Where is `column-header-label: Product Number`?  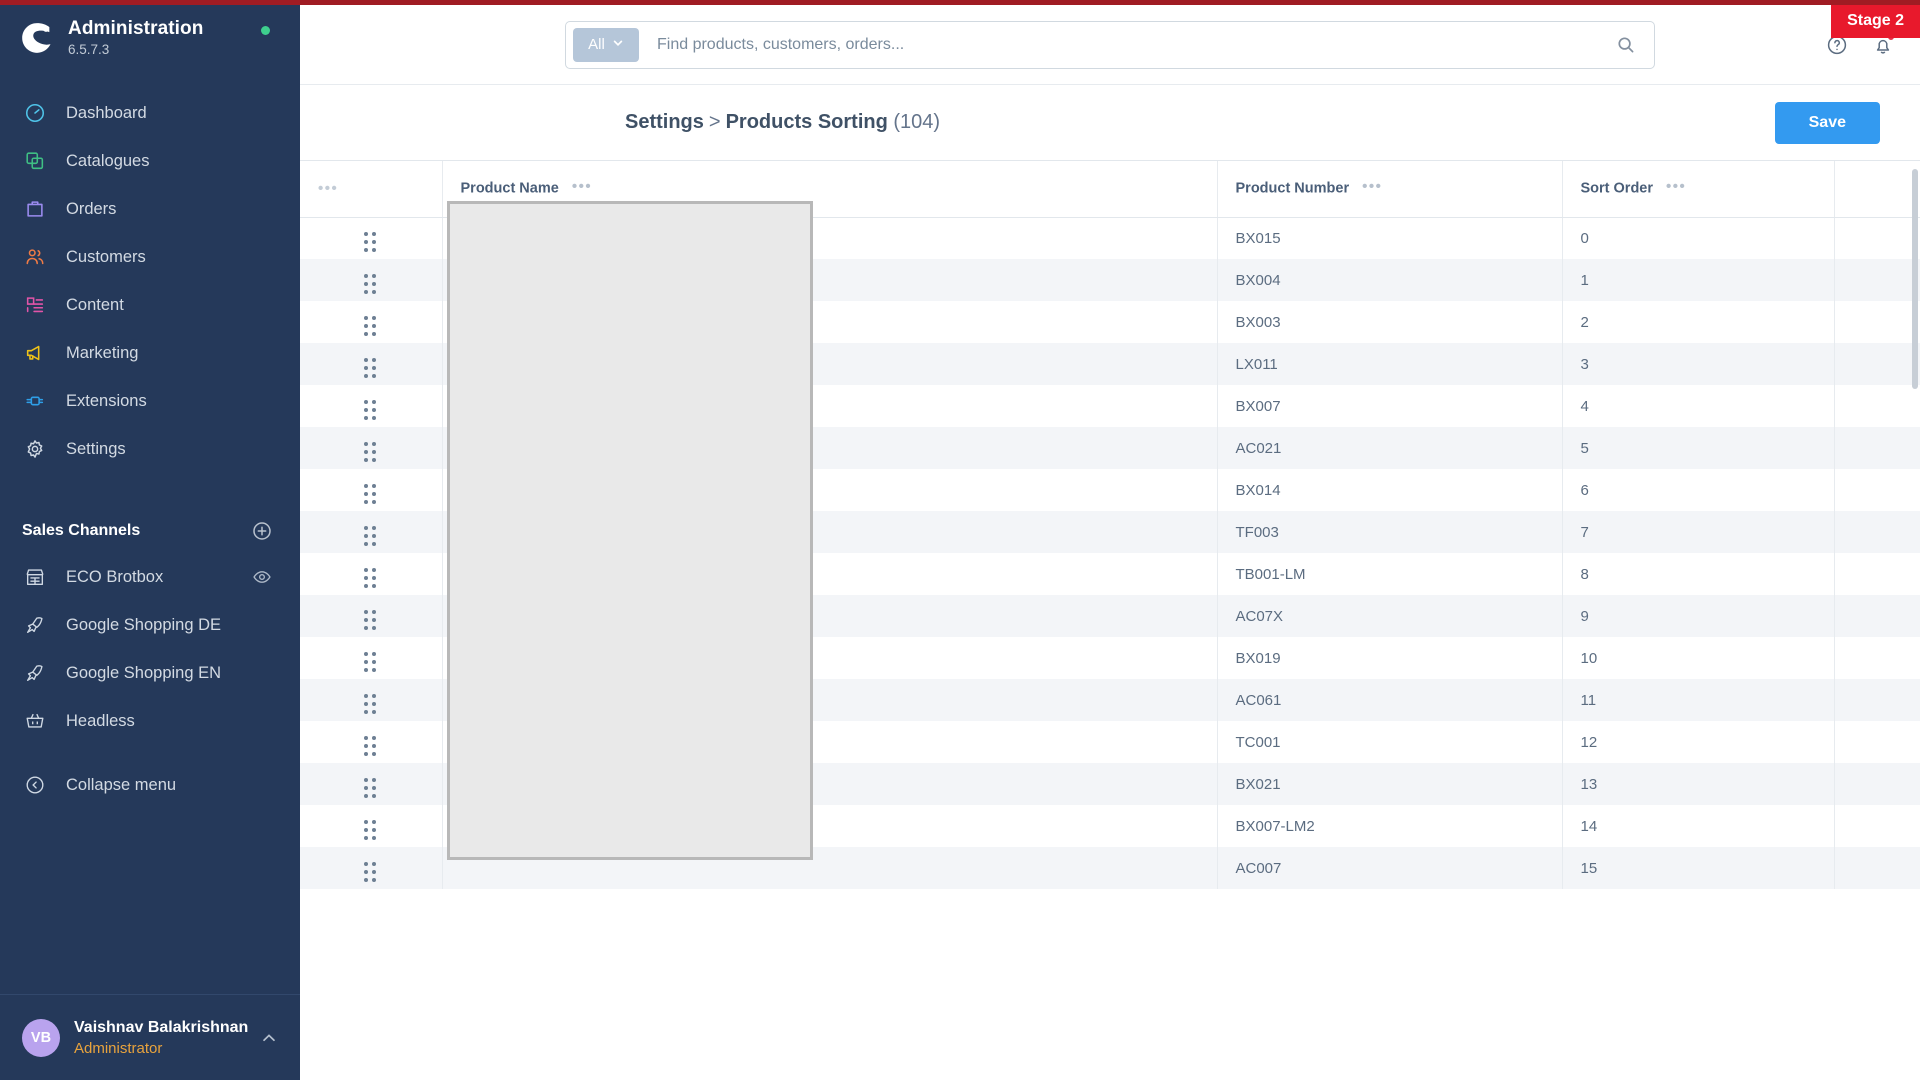
column-header-label: Product Number is located at coordinates (1292, 188).